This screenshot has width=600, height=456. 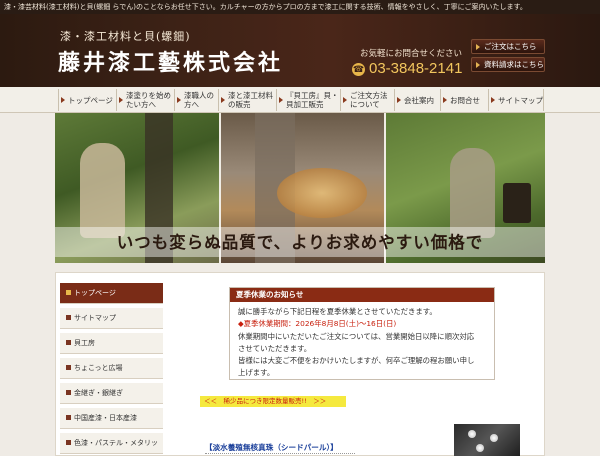 I want to click on sidebar-item-sitemap: サイトマップ, so click(x=111, y=318).